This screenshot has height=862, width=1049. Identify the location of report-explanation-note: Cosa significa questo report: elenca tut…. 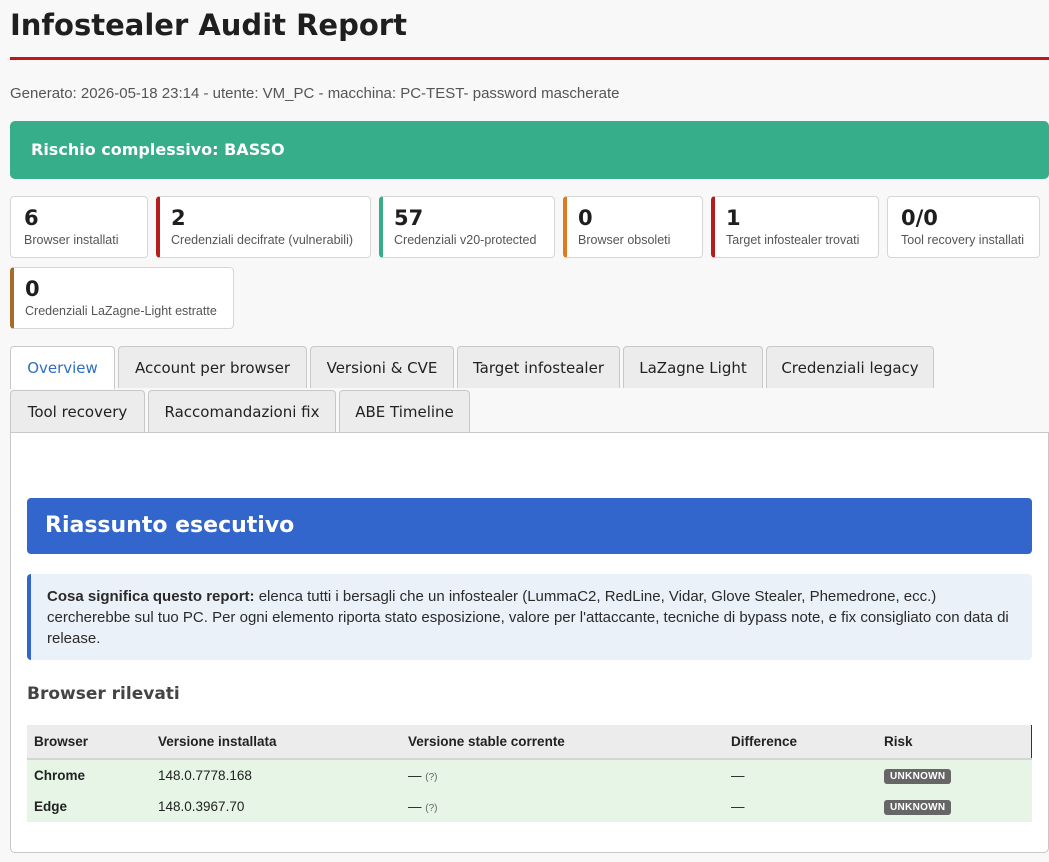
(529, 617).